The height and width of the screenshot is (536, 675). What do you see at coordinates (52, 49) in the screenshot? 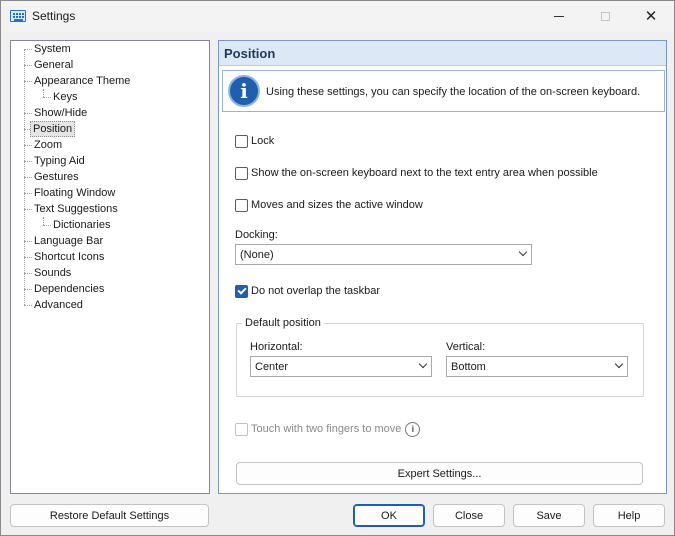
I see `tree-item-system: System` at bounding box center [52, 49].